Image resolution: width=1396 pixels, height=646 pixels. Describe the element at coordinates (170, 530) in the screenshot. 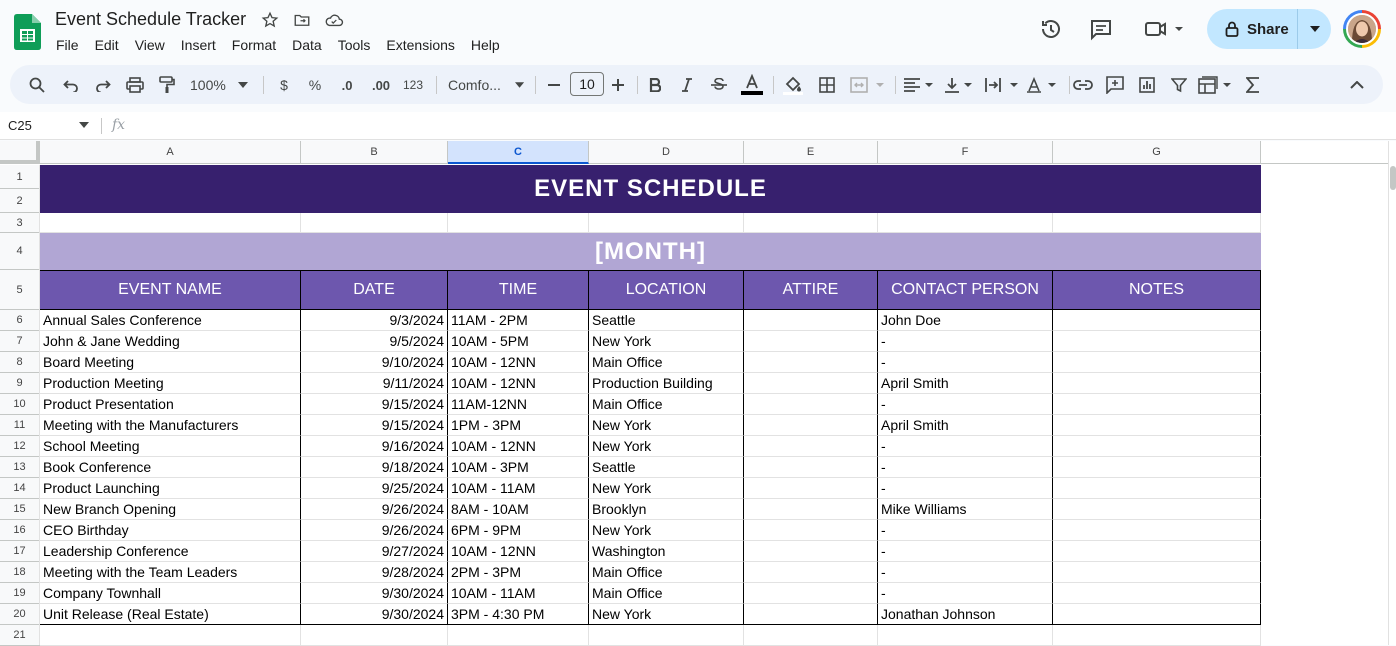

I see `cell-event-name: CEO Birthday` at that location.